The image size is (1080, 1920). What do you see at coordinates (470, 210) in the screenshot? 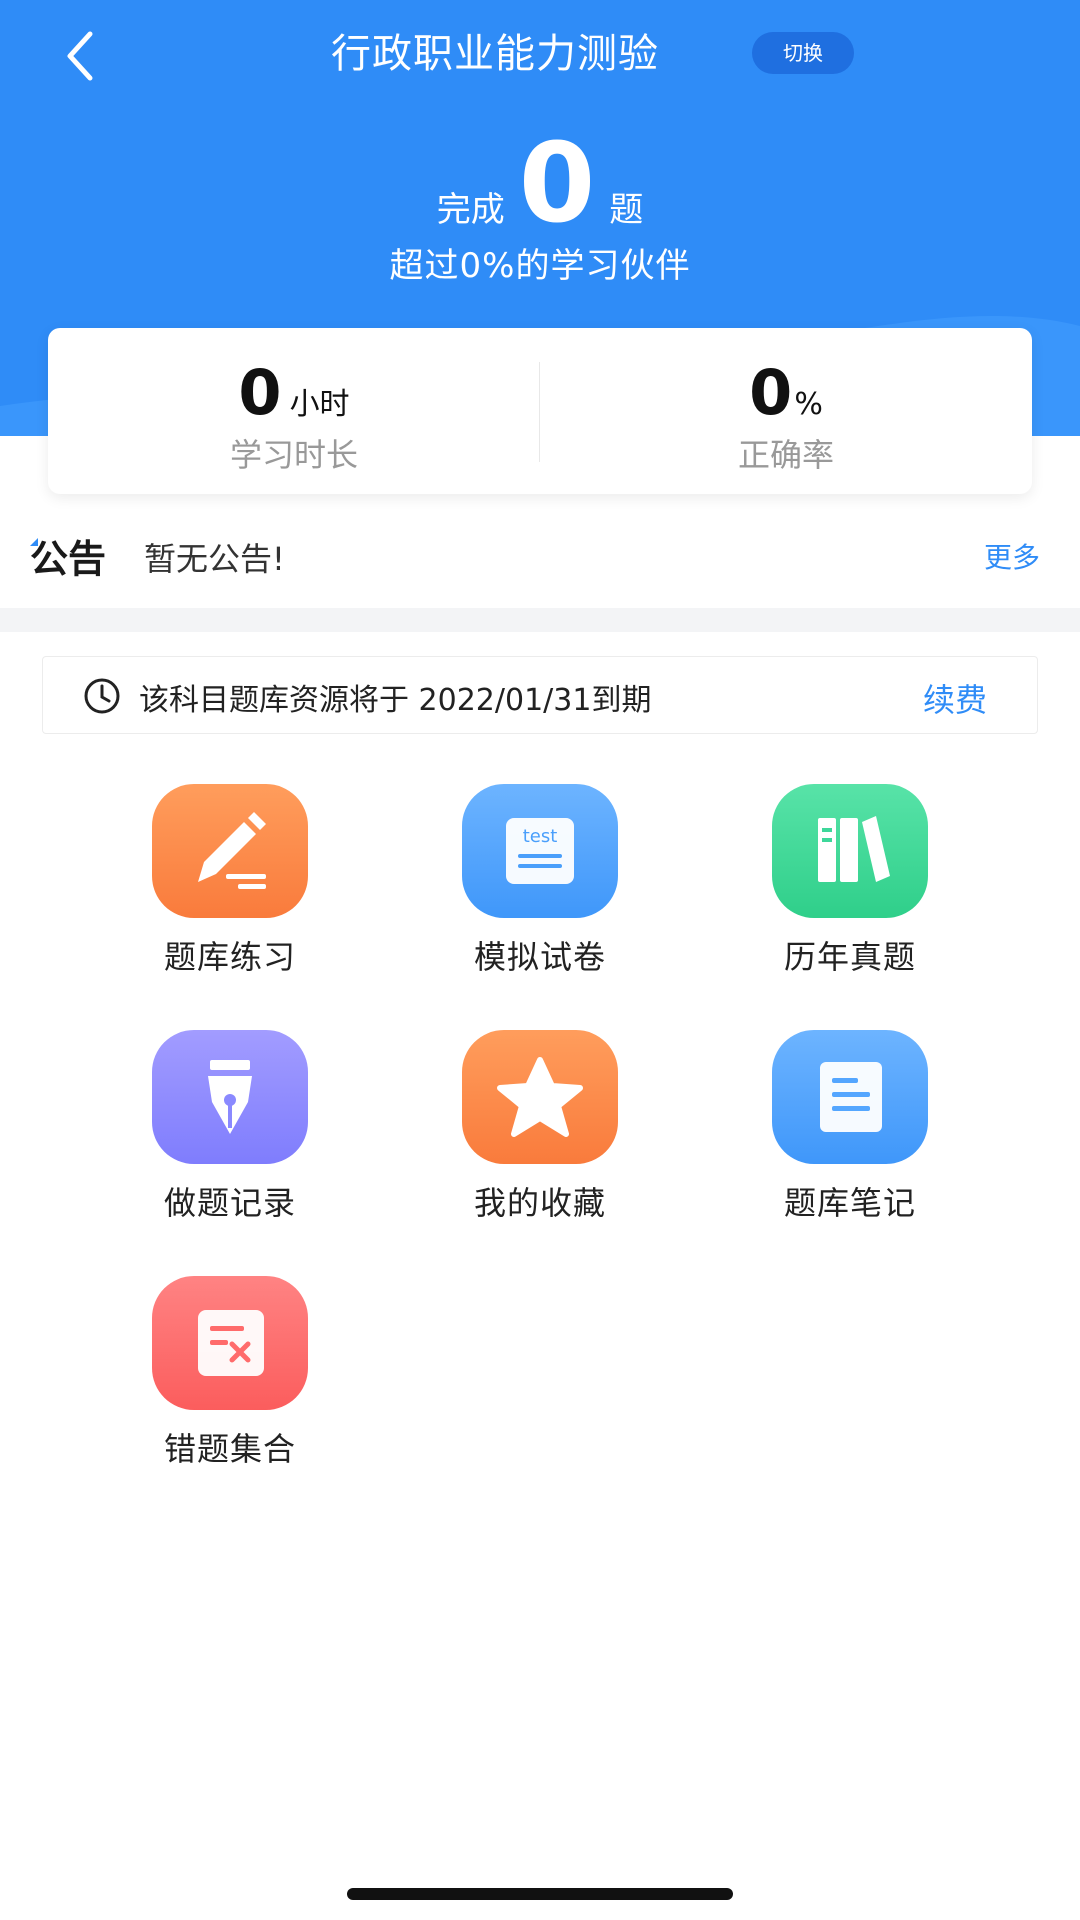
I see `completed-label: 完成` at bounding box center [470, 210].